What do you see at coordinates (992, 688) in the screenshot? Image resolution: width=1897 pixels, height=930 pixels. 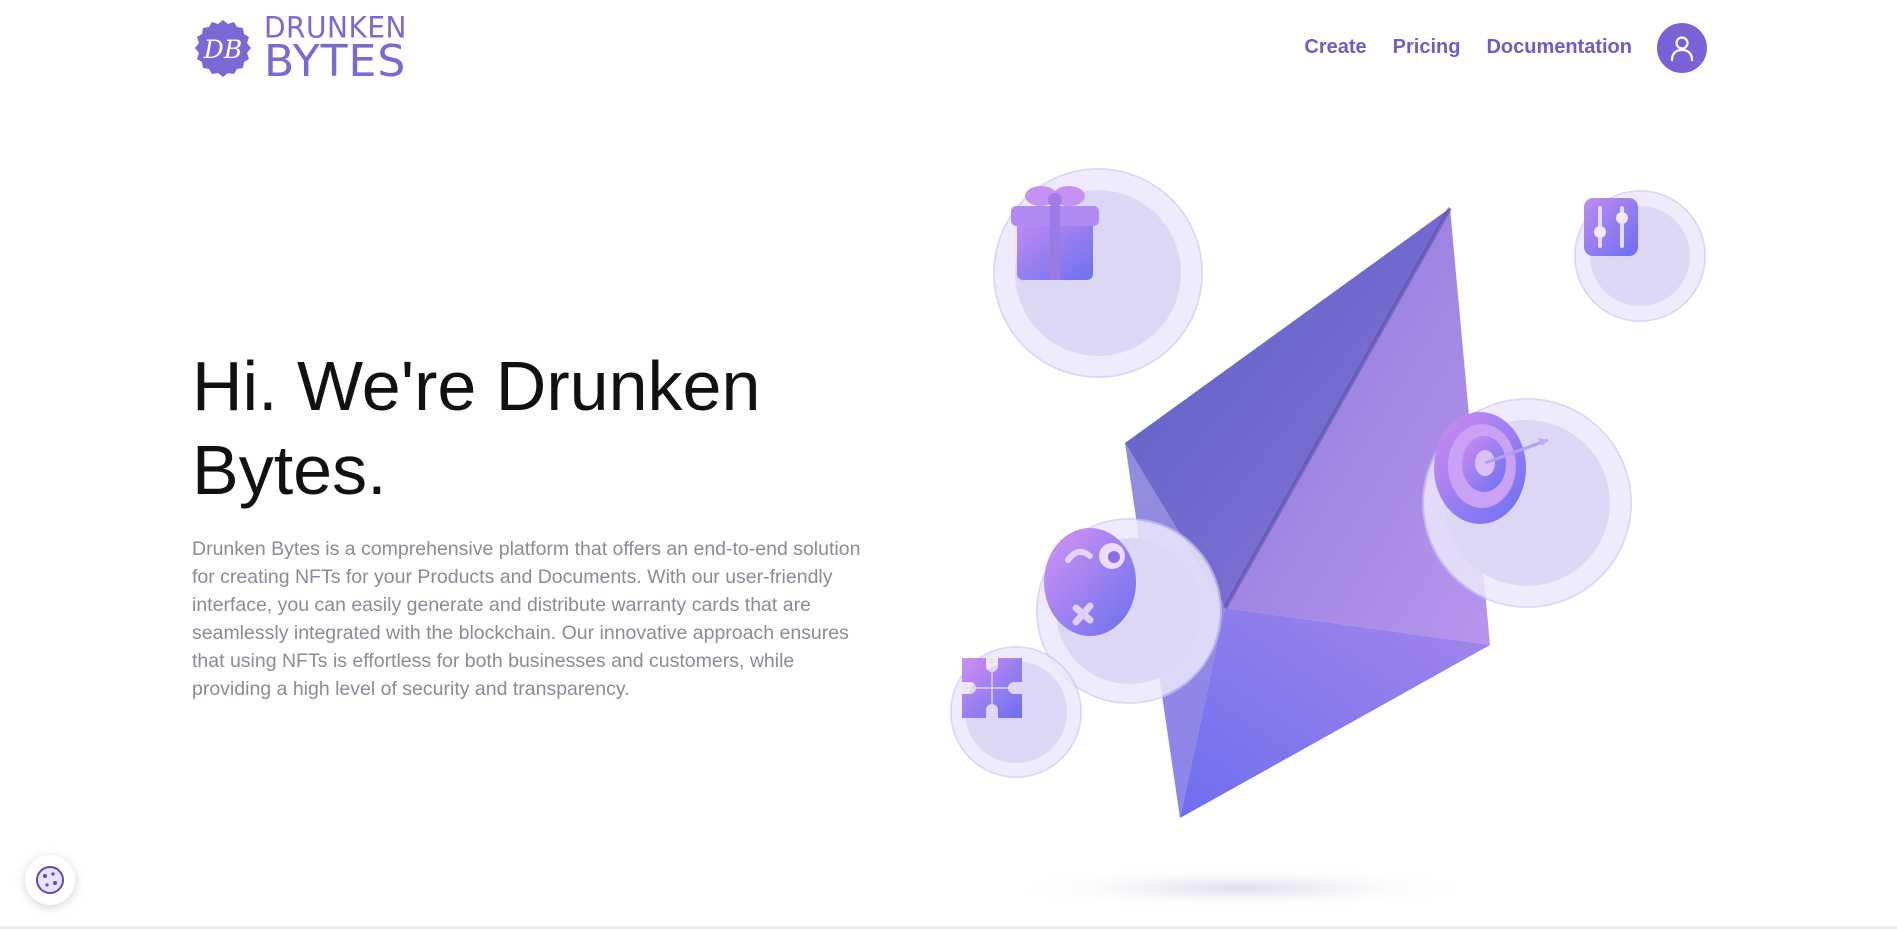 I see `puzzle-icon` at bounding box center [992, 688].